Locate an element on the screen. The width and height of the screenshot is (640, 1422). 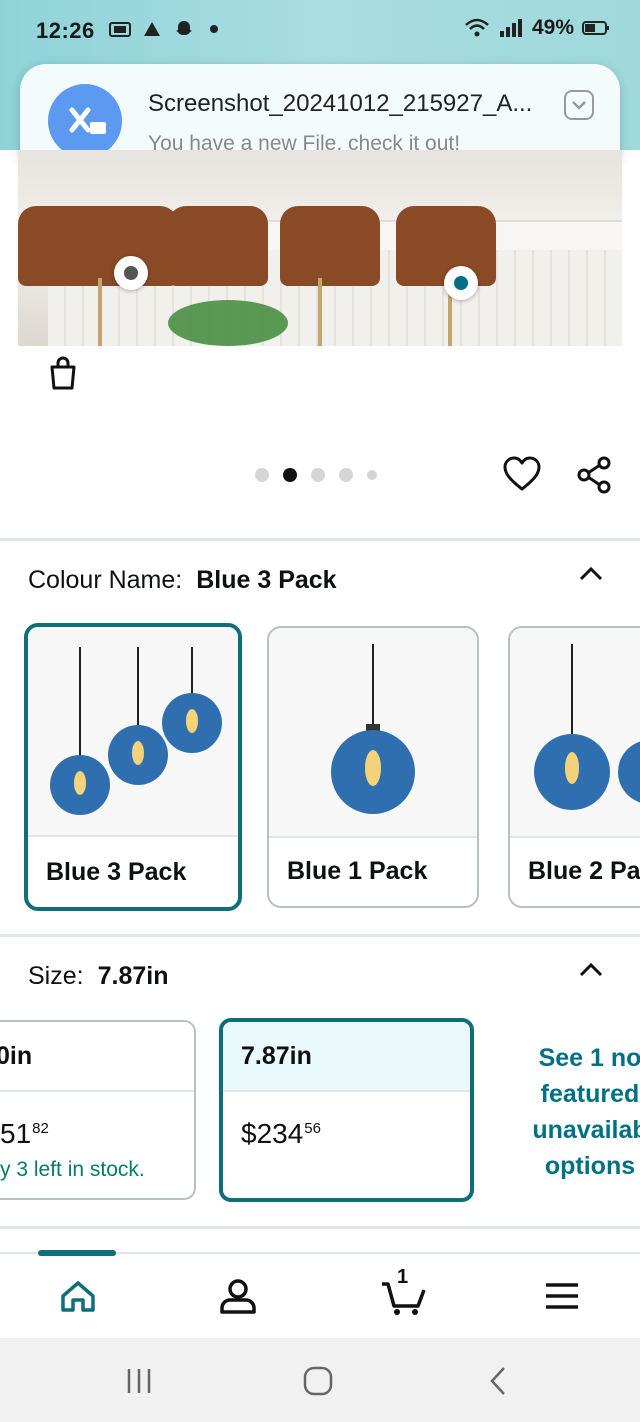
product-image is located at coordinates (320, 248).